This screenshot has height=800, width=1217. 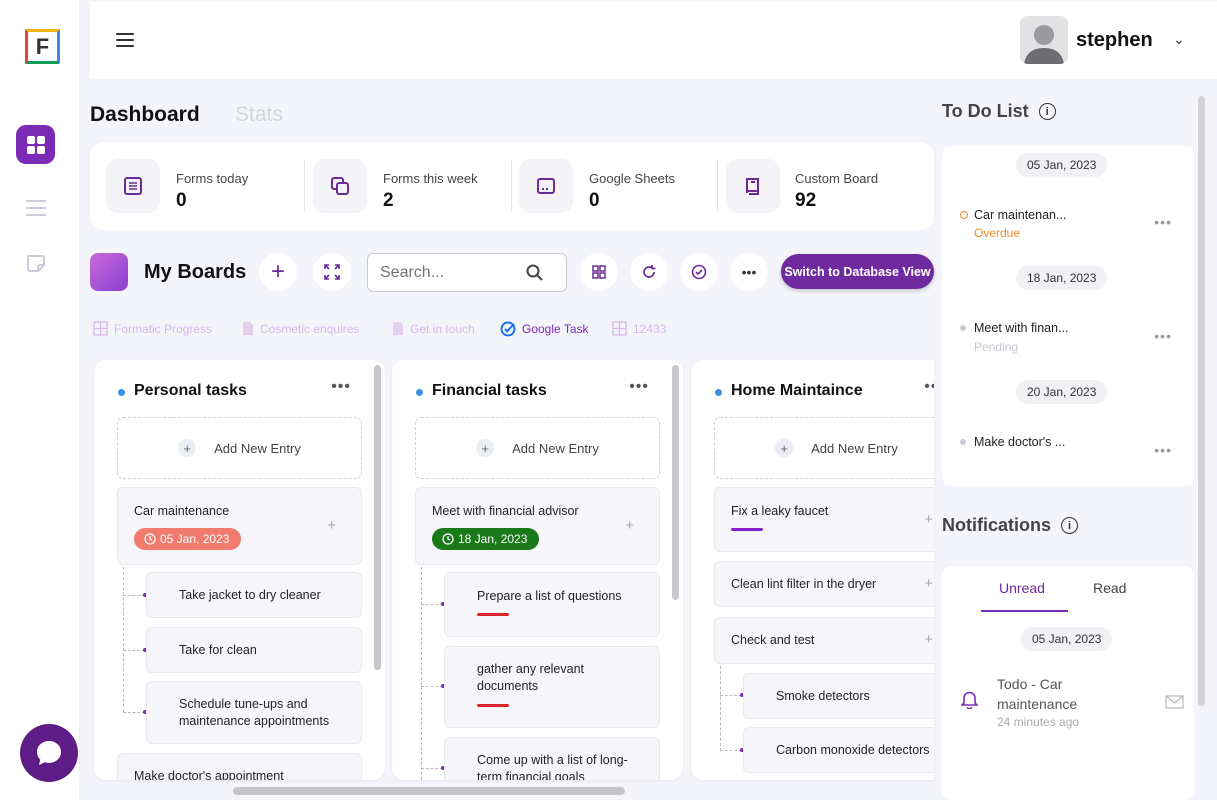 I want to click on column-color-dot, so click(x=121, y=392).